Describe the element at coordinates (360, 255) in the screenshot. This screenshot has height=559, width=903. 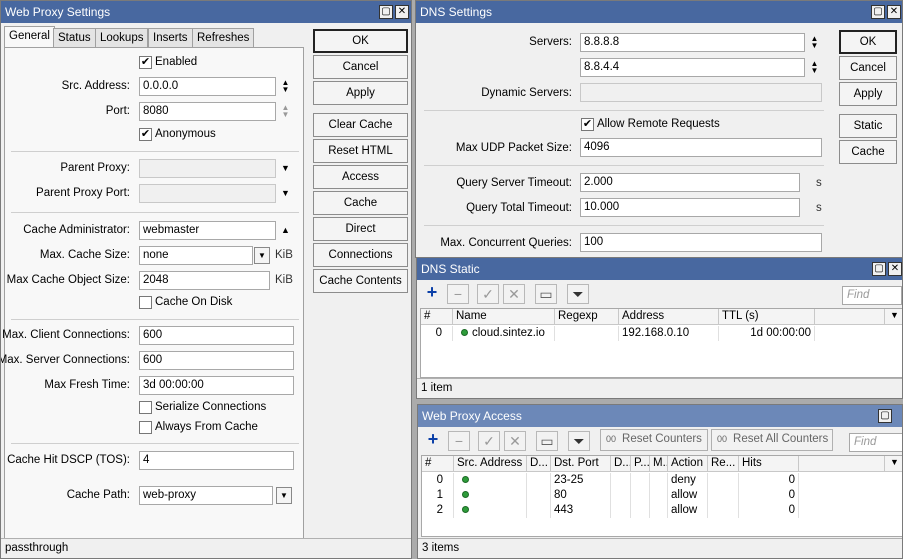
I see `connections-button: Connections` at that location.